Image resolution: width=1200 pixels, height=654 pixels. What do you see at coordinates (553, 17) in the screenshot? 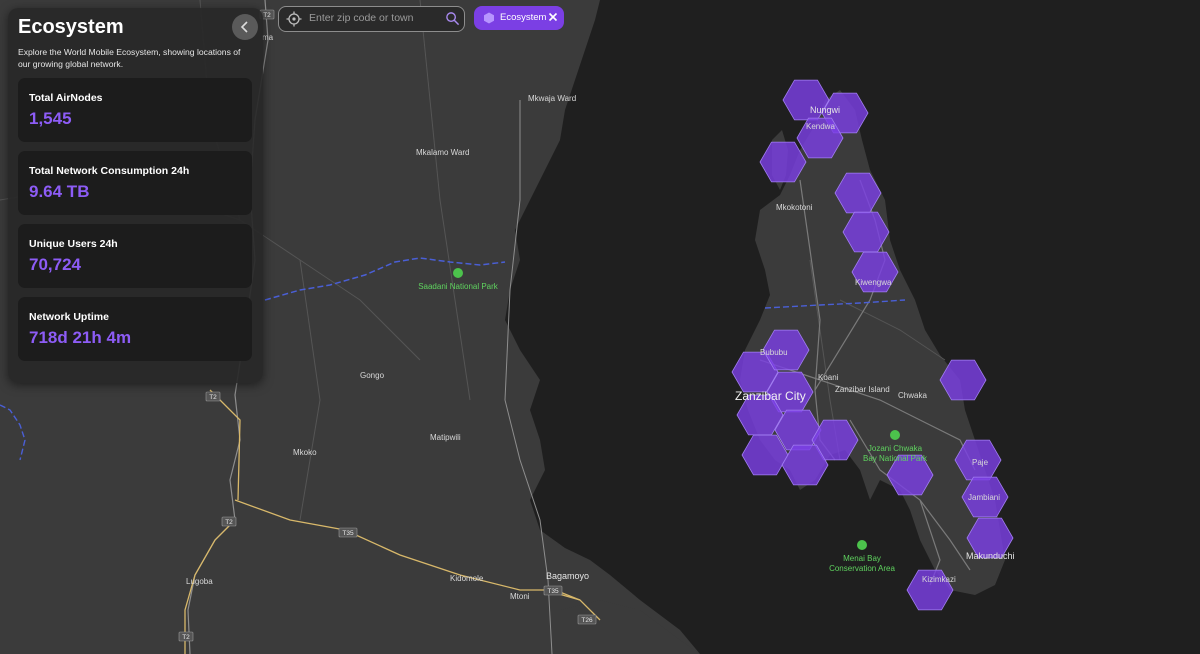
I see `close-icon` at bounding box center [553, 17].